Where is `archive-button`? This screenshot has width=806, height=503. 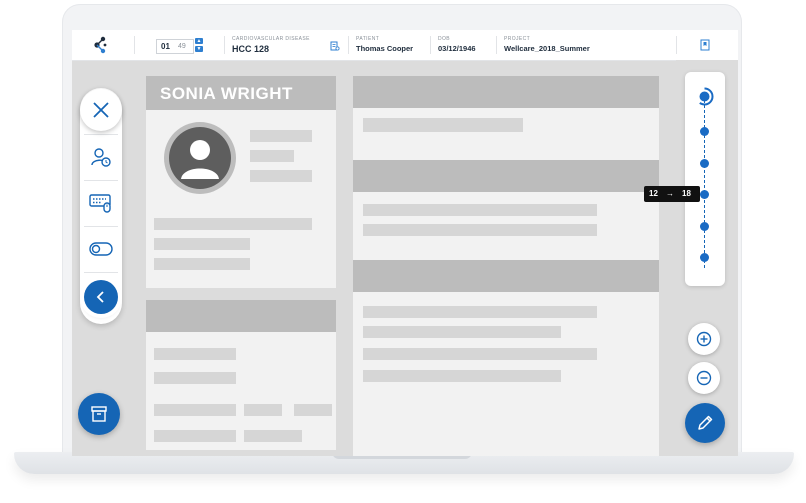
archive-button is located at coordinates (99, 414).